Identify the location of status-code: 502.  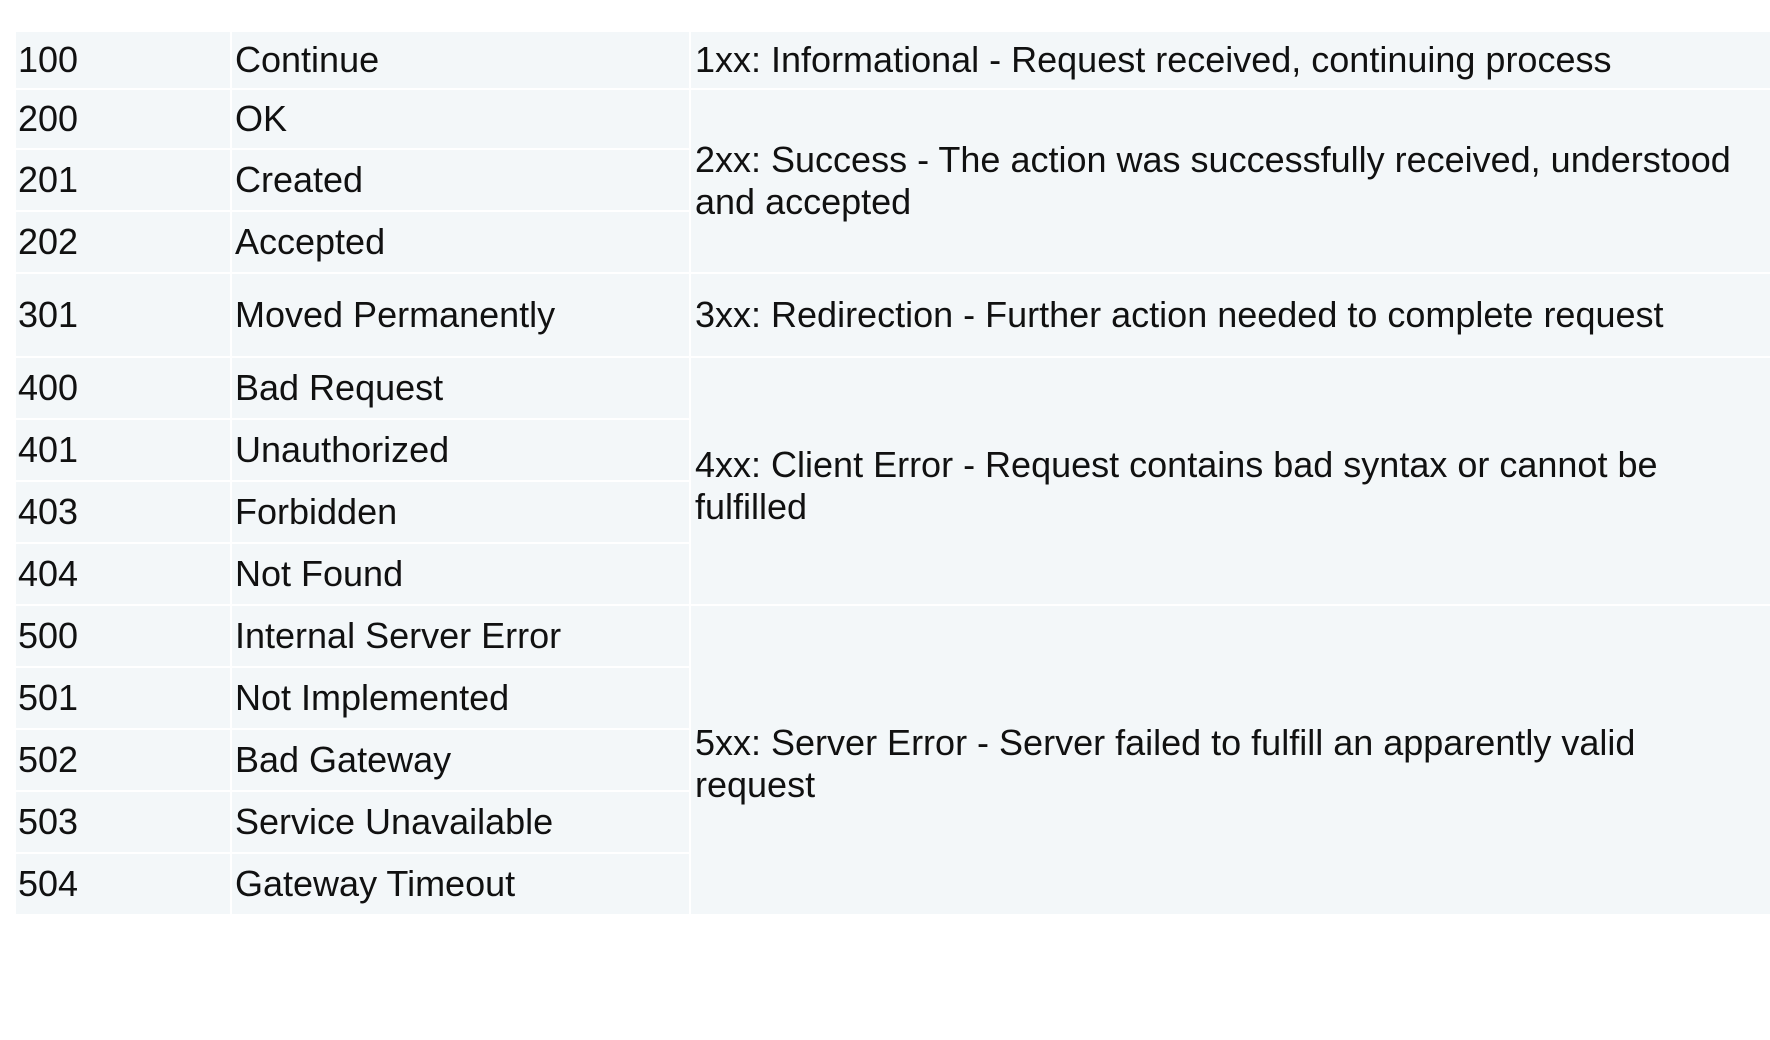
(124, 760).